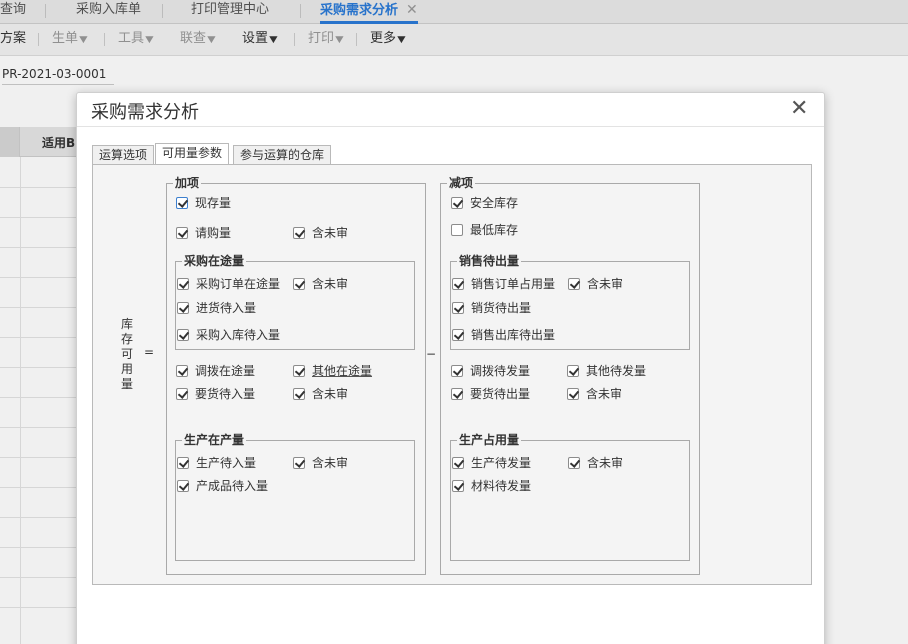 The width and height of the screenshot is (908, 644). What do you see at coordinates (145, 112) in the screenshot?
I see `dialog-title: 采购需求分析` at bounding box center [145, 112].